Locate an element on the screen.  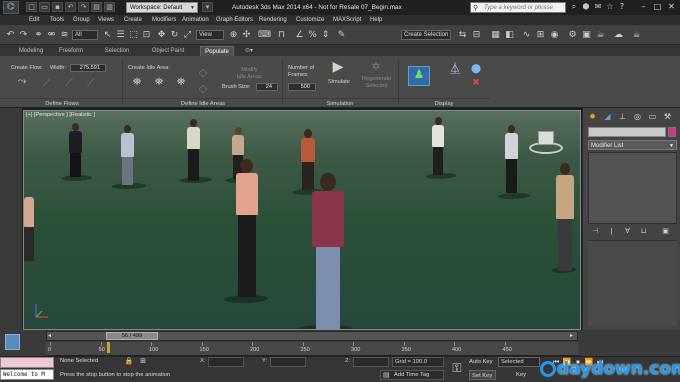
set-key-icon: ⚿ is located at coordinates (457, 368).